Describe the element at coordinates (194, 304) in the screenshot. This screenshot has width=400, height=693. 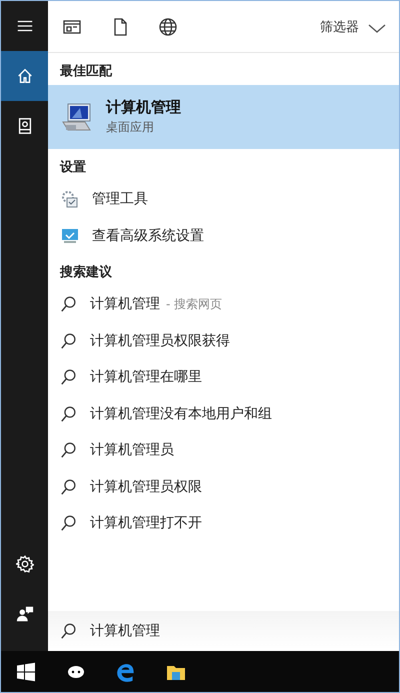
I see `web-search-hint: - 搜索网页` at that location.